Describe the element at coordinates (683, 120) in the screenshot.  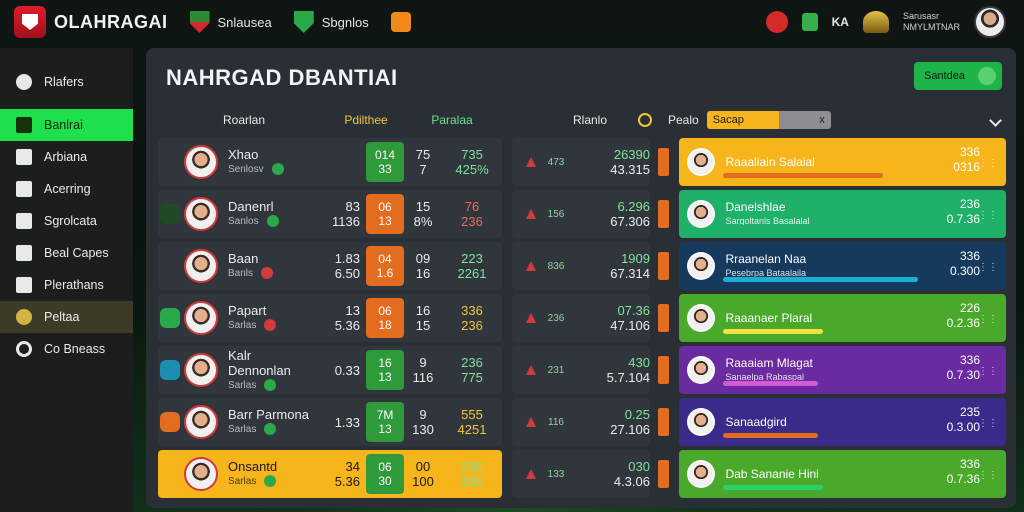
I see `column-header: Pealo` at that location.